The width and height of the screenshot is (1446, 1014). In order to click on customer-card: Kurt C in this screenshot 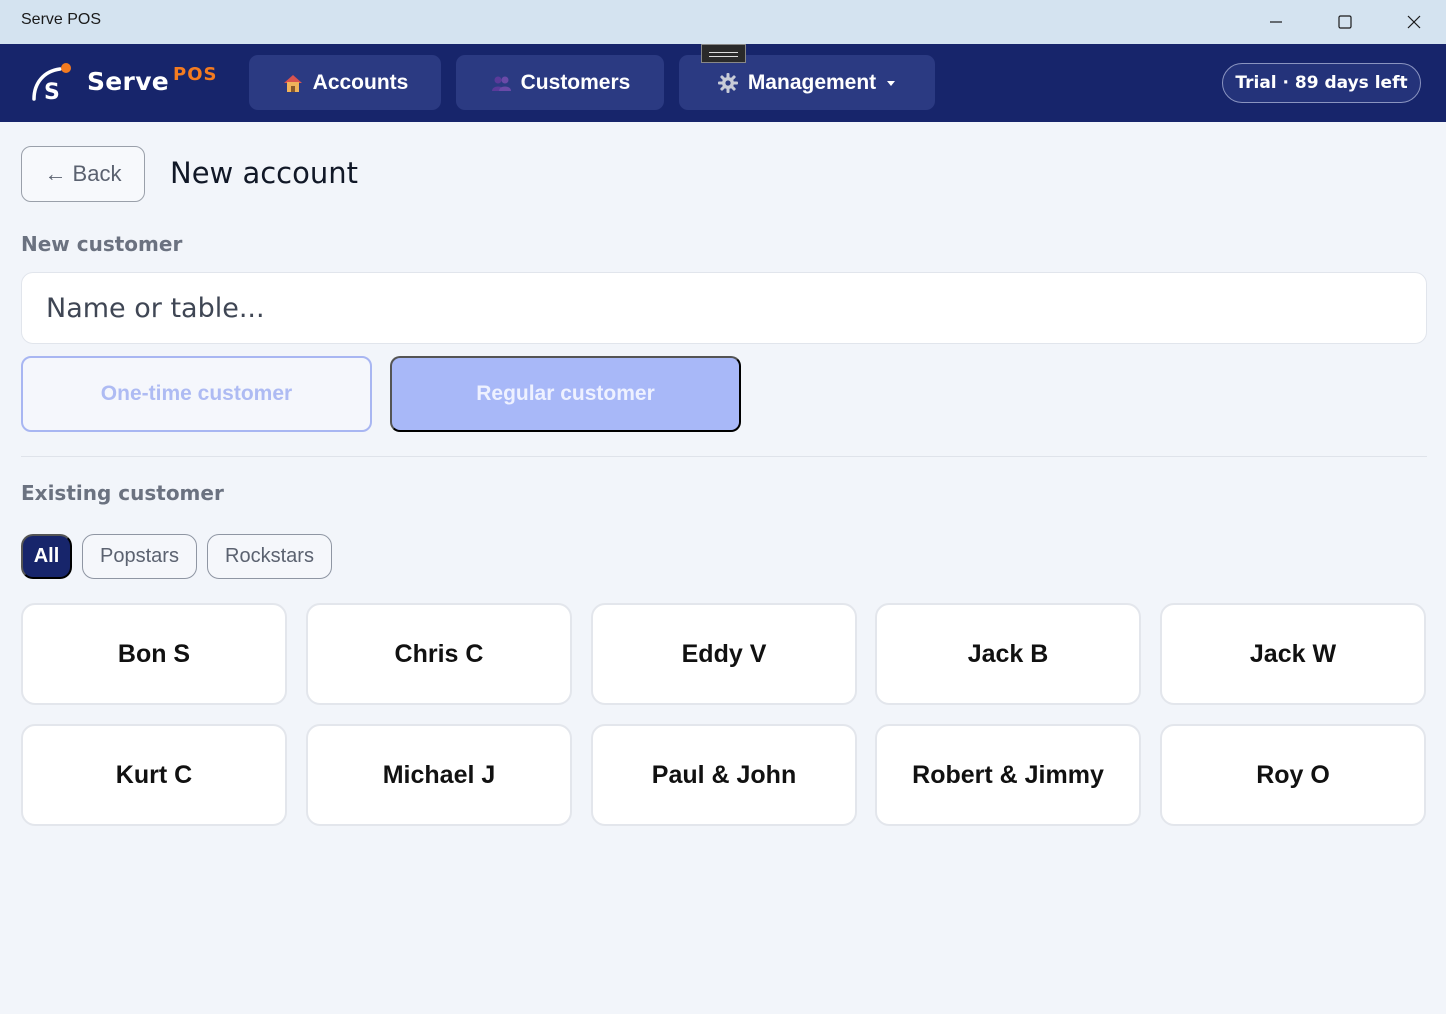, I will do `click(154, 775)`.